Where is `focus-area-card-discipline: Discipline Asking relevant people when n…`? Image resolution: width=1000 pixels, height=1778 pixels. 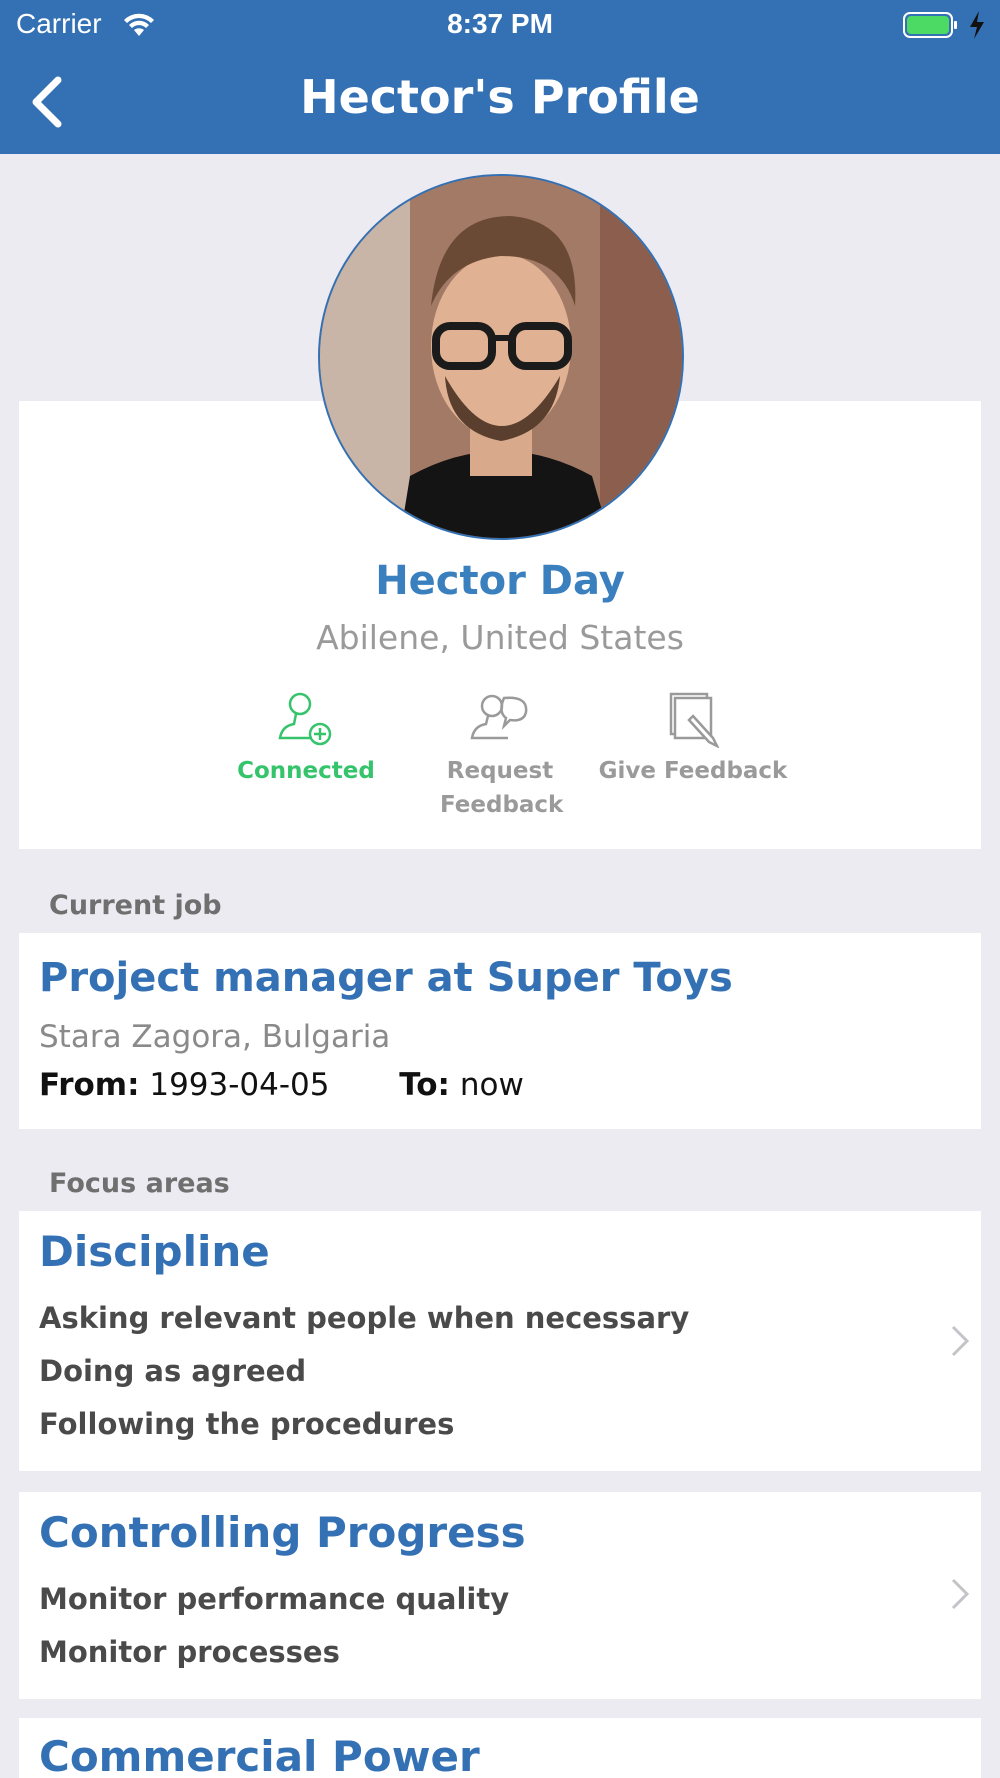 focus-area-card-discipline: Discipline Asking relevant people when n… is located at coordinates (500, 1341).